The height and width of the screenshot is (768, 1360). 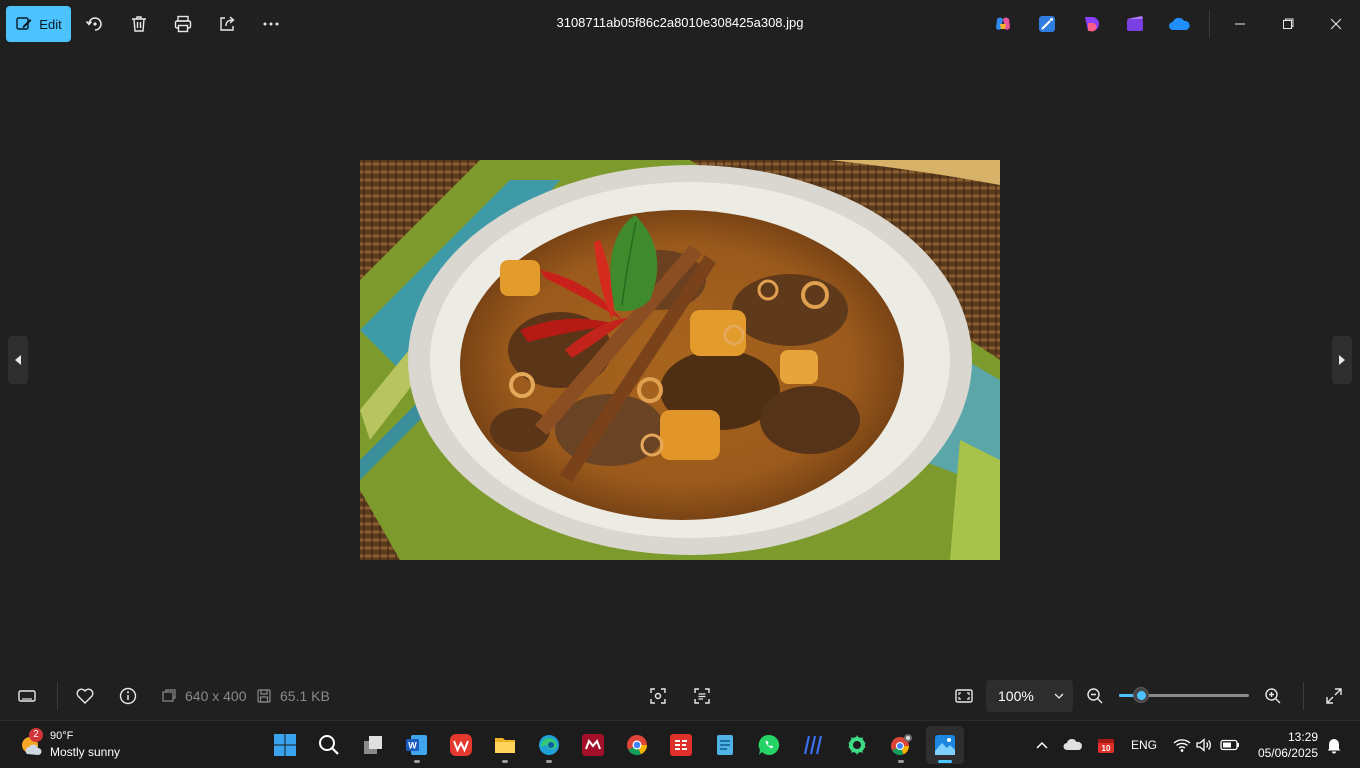 I want to click on video-editor-icon, so click(x=1135, y=24).